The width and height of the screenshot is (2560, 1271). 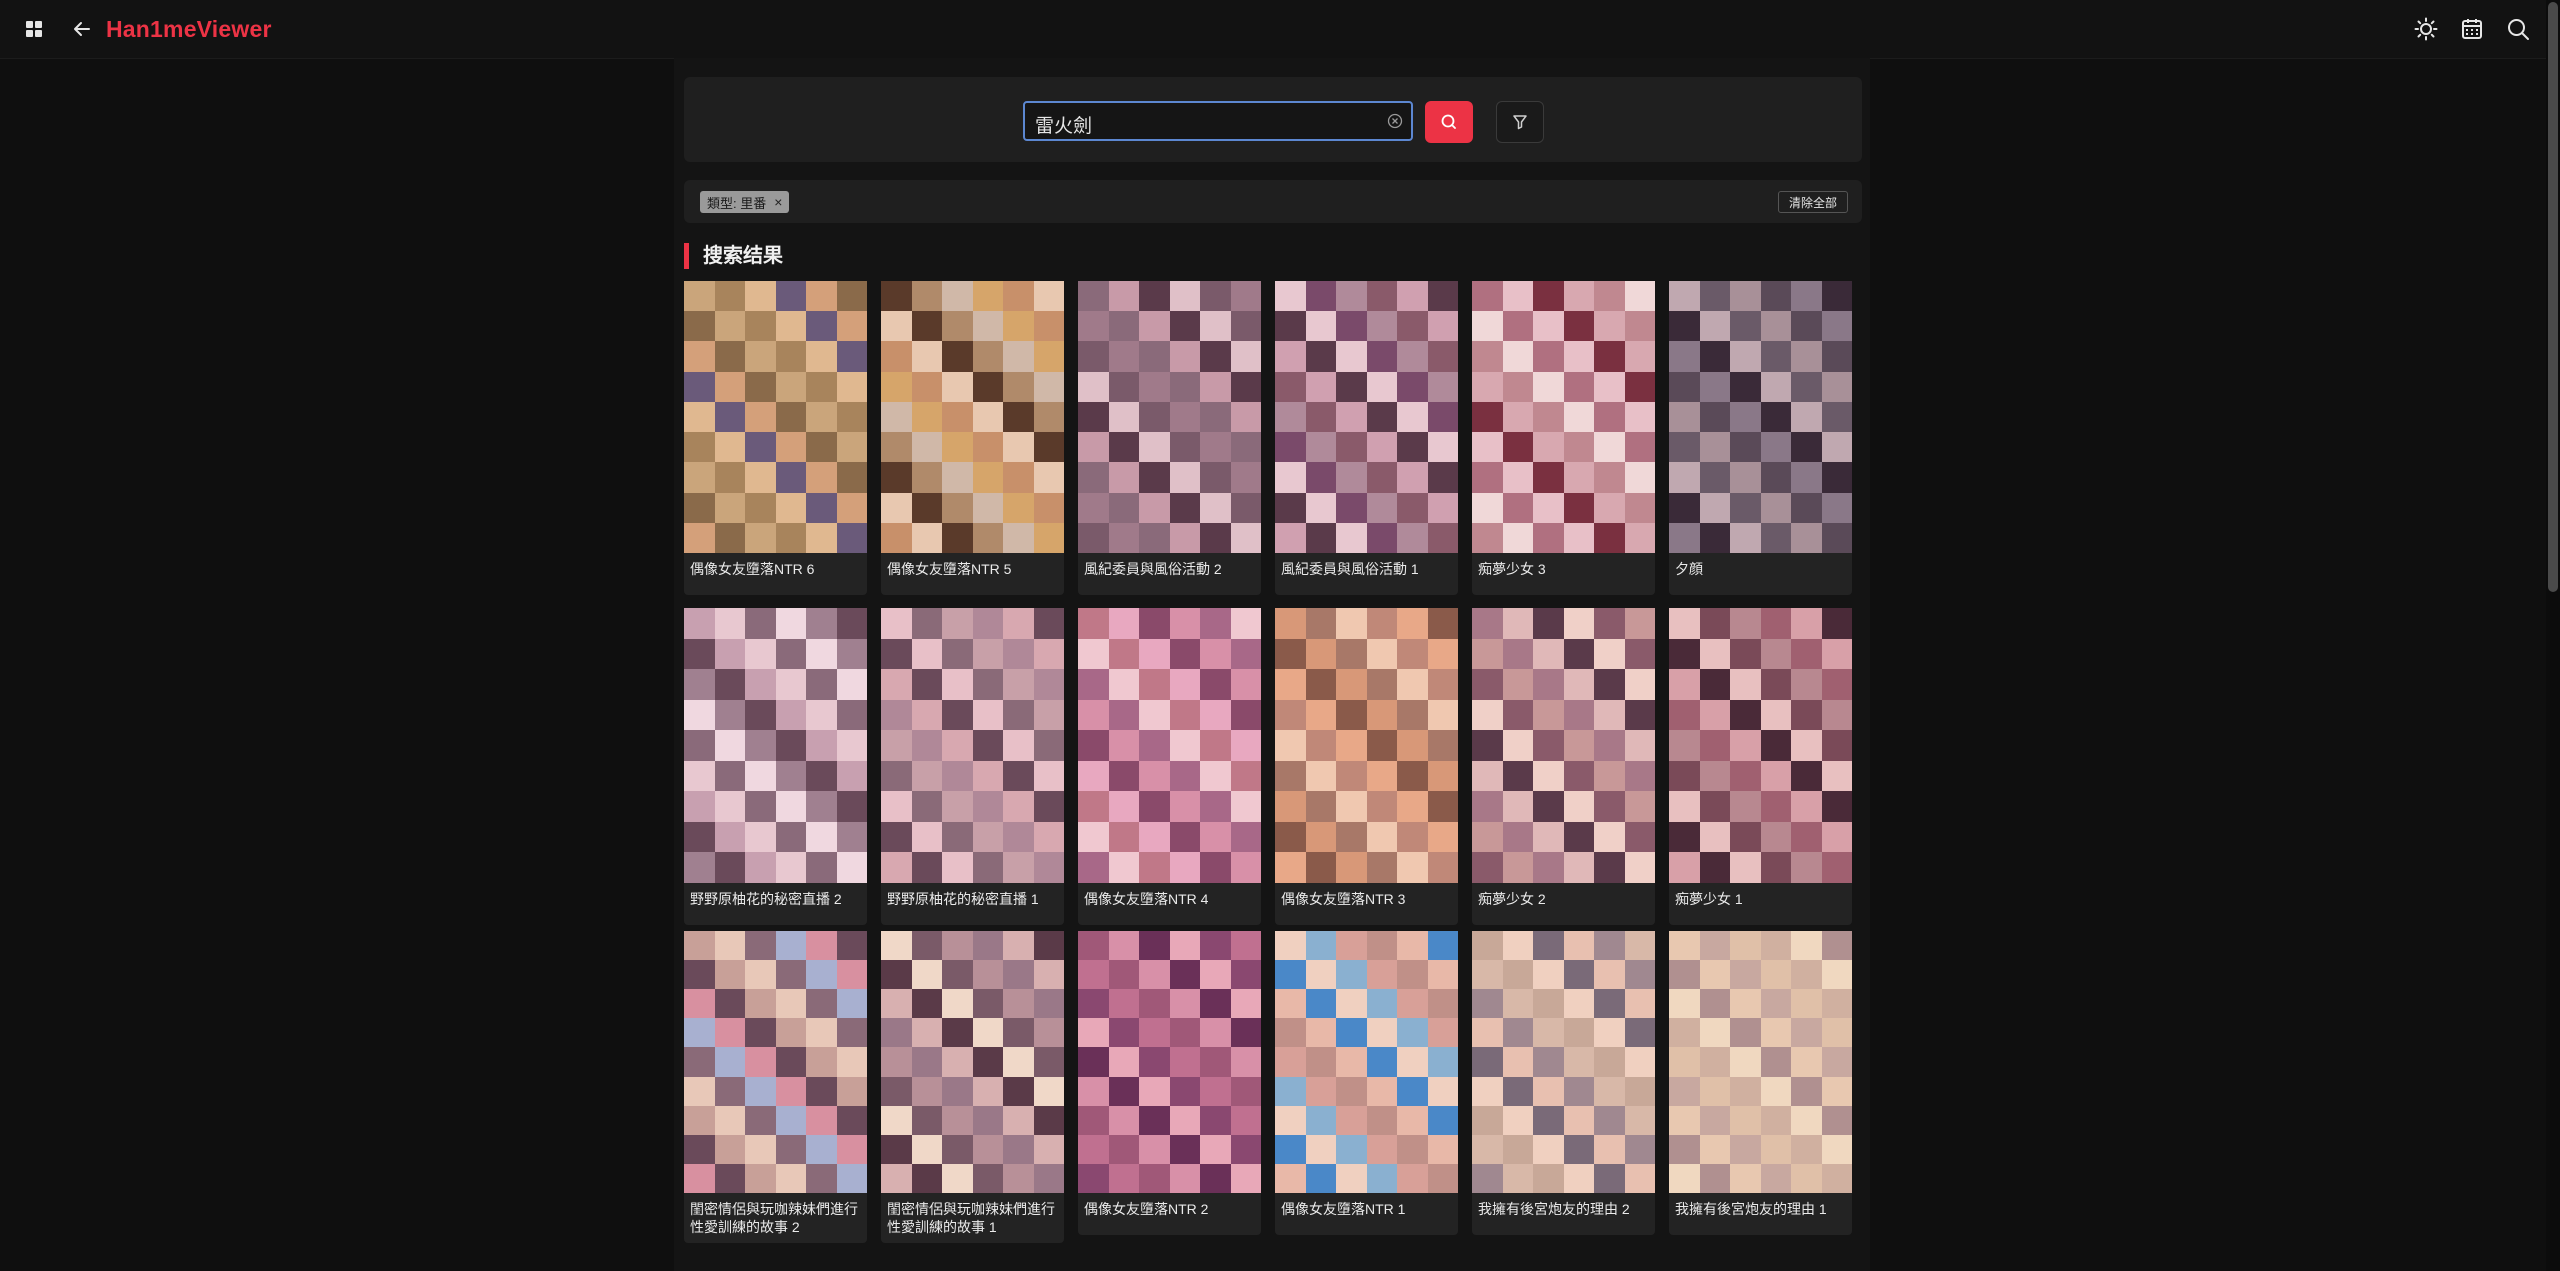 I want to click on result-title: 閨密情侶與玩咖辣妹們進行性愛訓練的故事 1, so click(x=972, y=1218).